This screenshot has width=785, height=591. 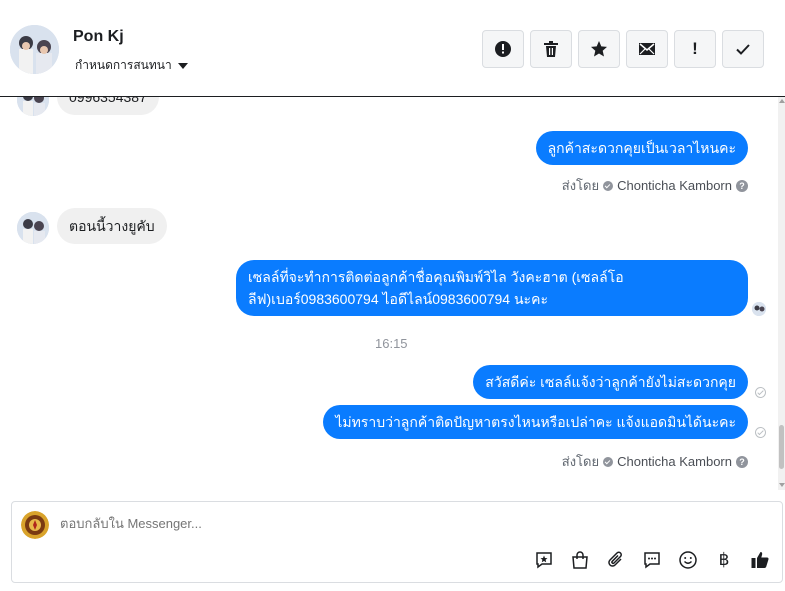 I want to click on envelope-icon, so click(x=647, y=49).